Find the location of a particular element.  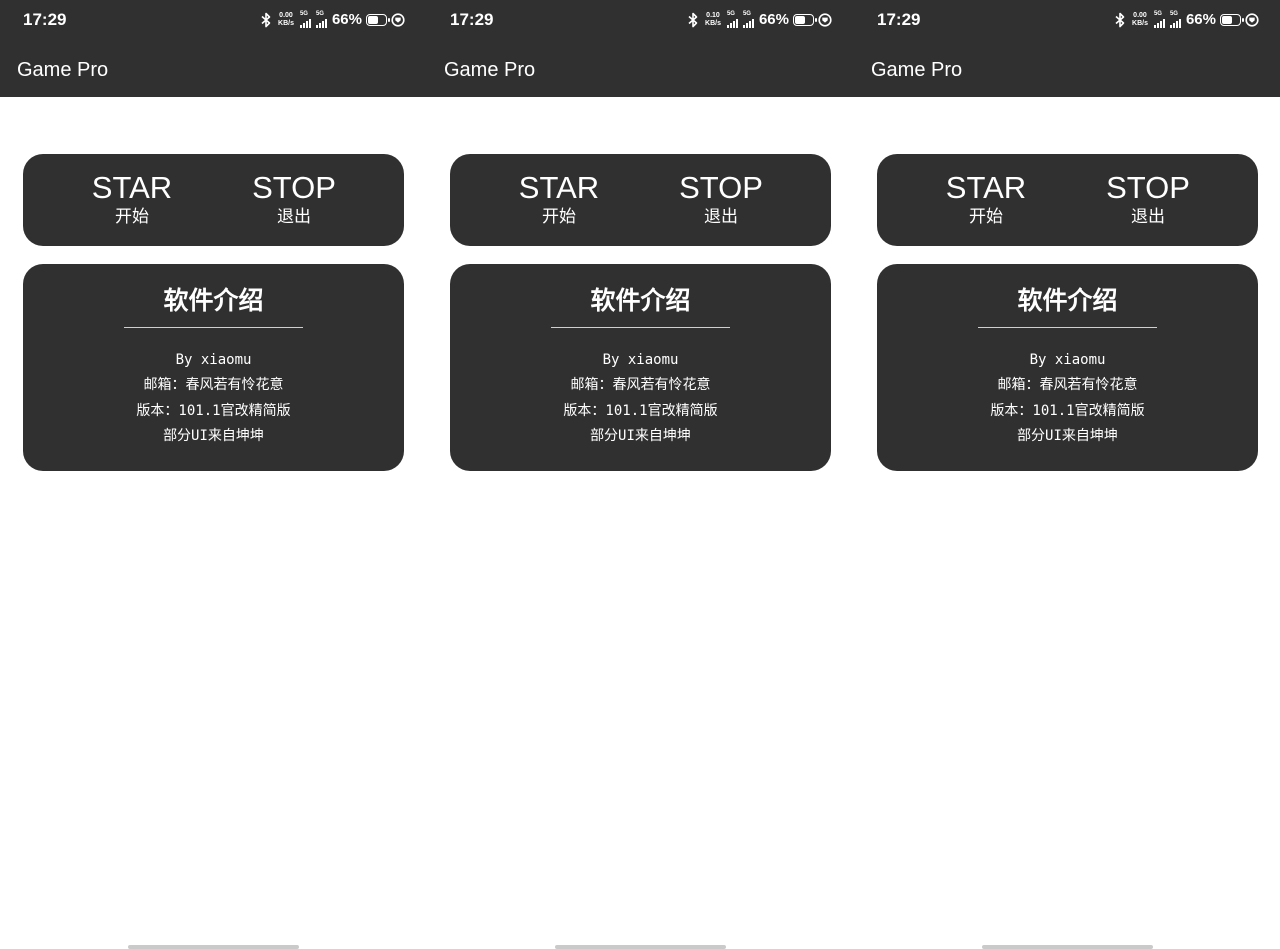

network-speed: 0.10 KB/s is located at coordinates (713, 20).